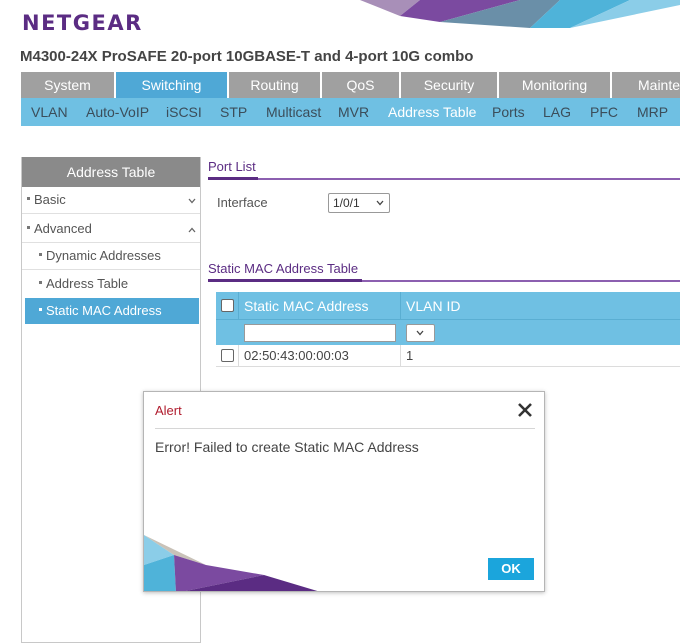 This screenshot has height=643, width=680. Describe the element at coordinates (646, 85) in the screenshot. I see `tab-maintenance: Mainter` at that location.